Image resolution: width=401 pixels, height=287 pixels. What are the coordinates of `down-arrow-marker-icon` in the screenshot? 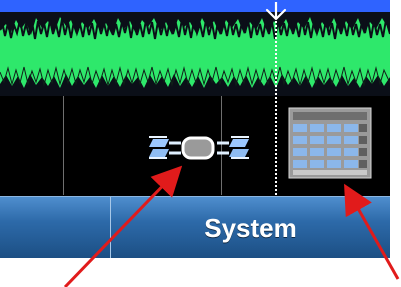 It's located at (276, 12).